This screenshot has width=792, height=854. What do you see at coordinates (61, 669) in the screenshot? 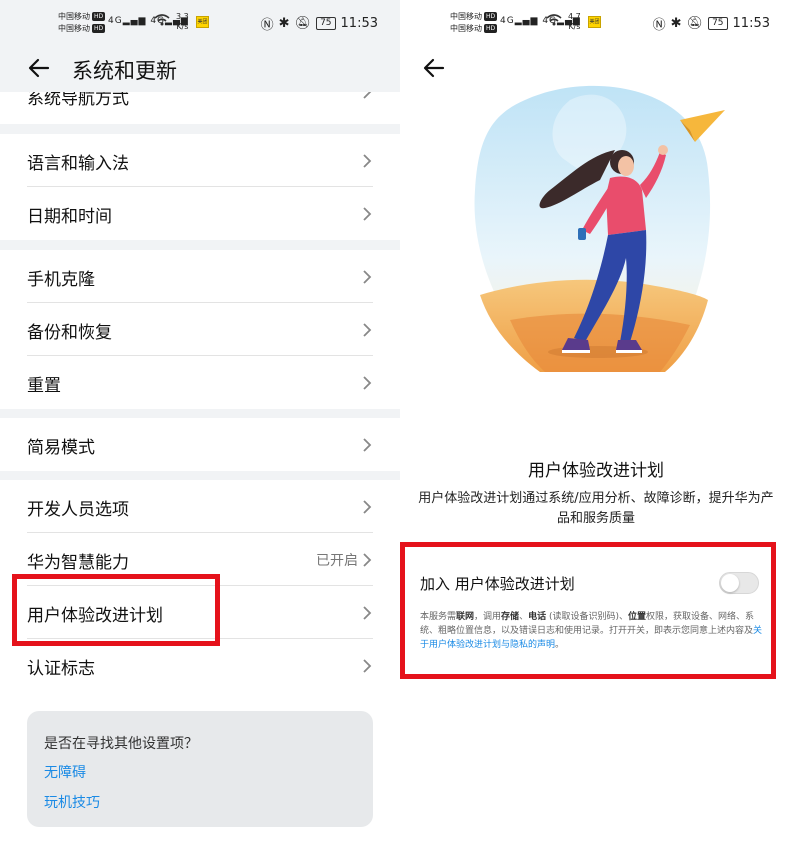
I see `list-item-label: 认证标志` at bounding box center [61, 669].